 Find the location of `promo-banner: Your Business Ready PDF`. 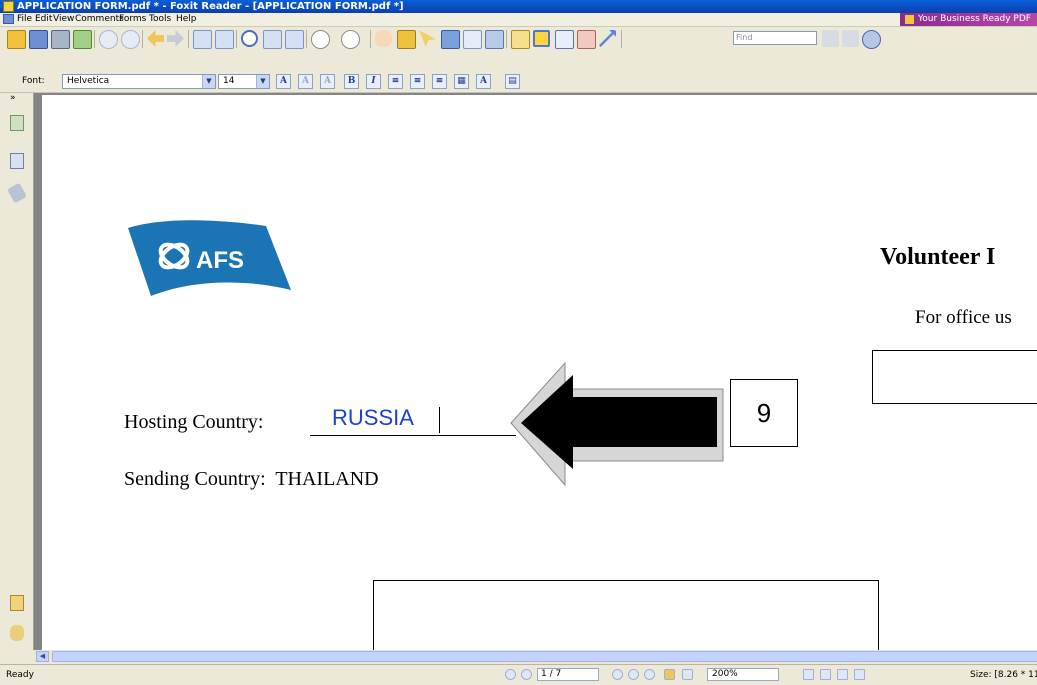

promo-banner: Your Business Ready PDF is located at coordinates (968, 19).